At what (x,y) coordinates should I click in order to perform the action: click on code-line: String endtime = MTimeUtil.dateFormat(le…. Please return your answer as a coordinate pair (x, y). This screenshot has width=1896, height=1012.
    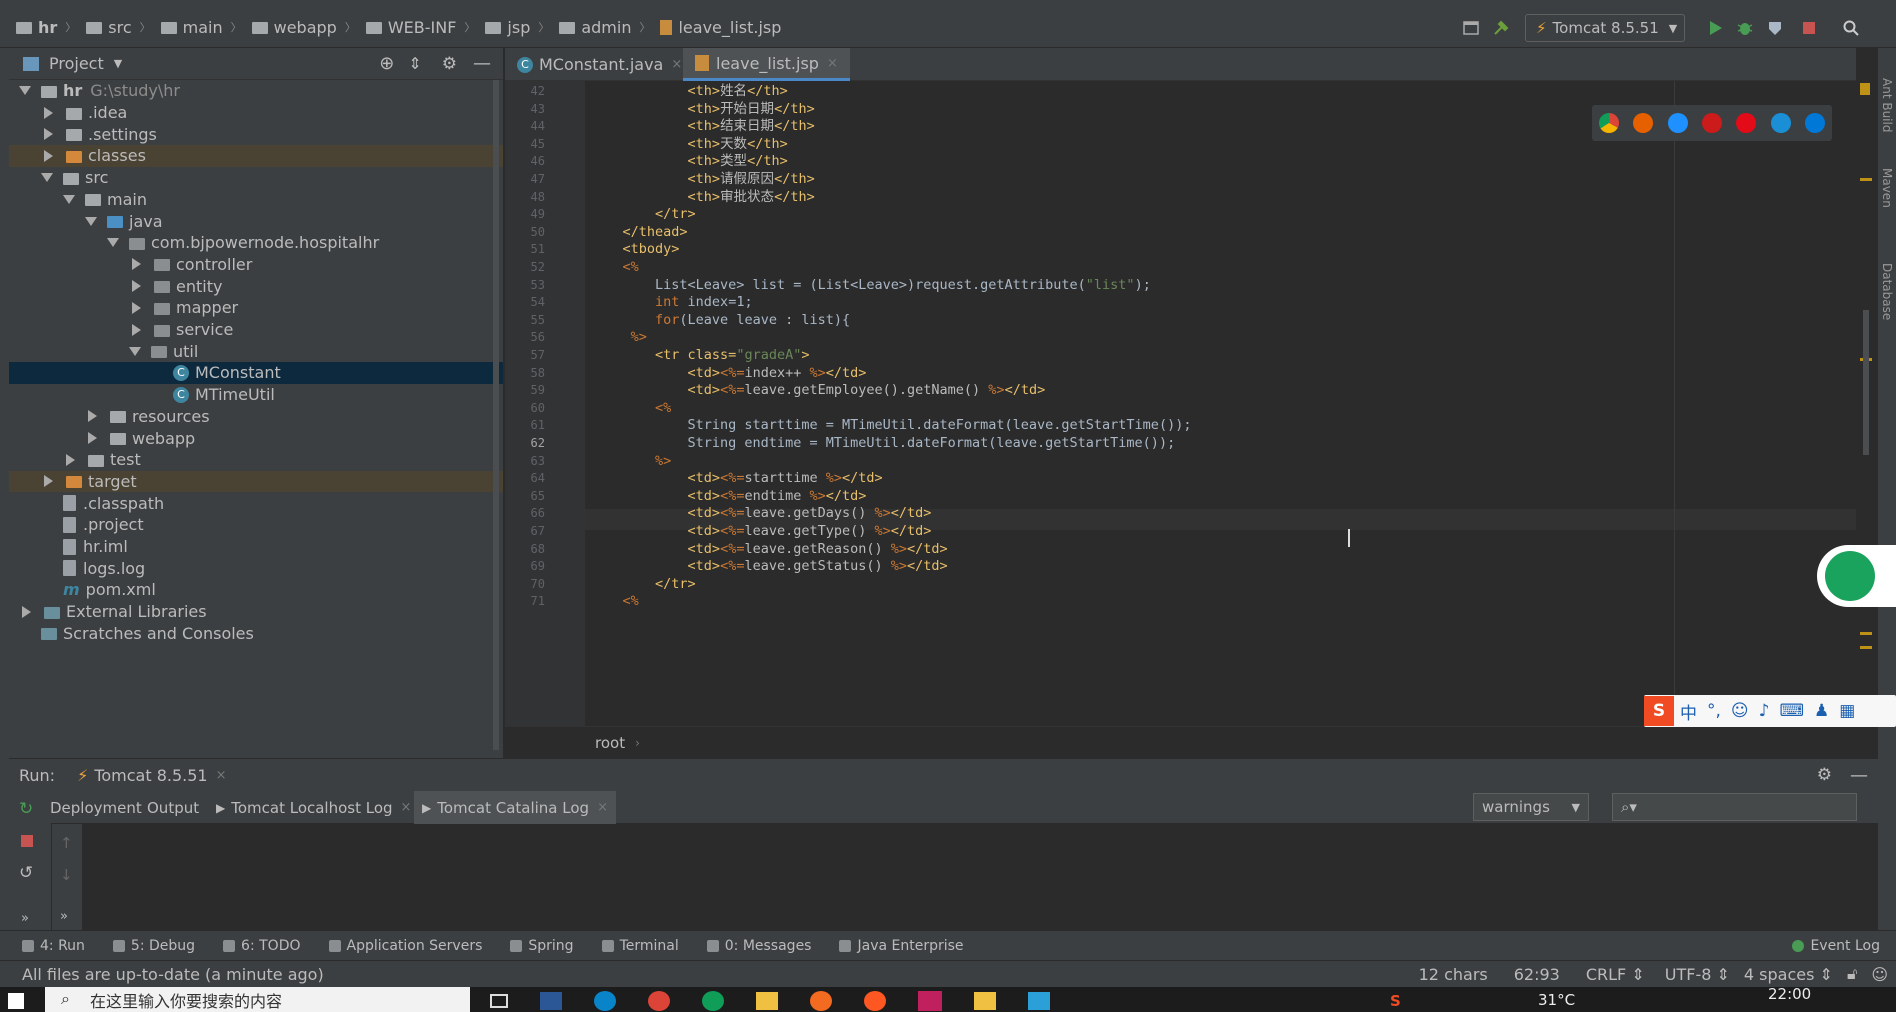
    Looking at the image, I should click on (883, 443).